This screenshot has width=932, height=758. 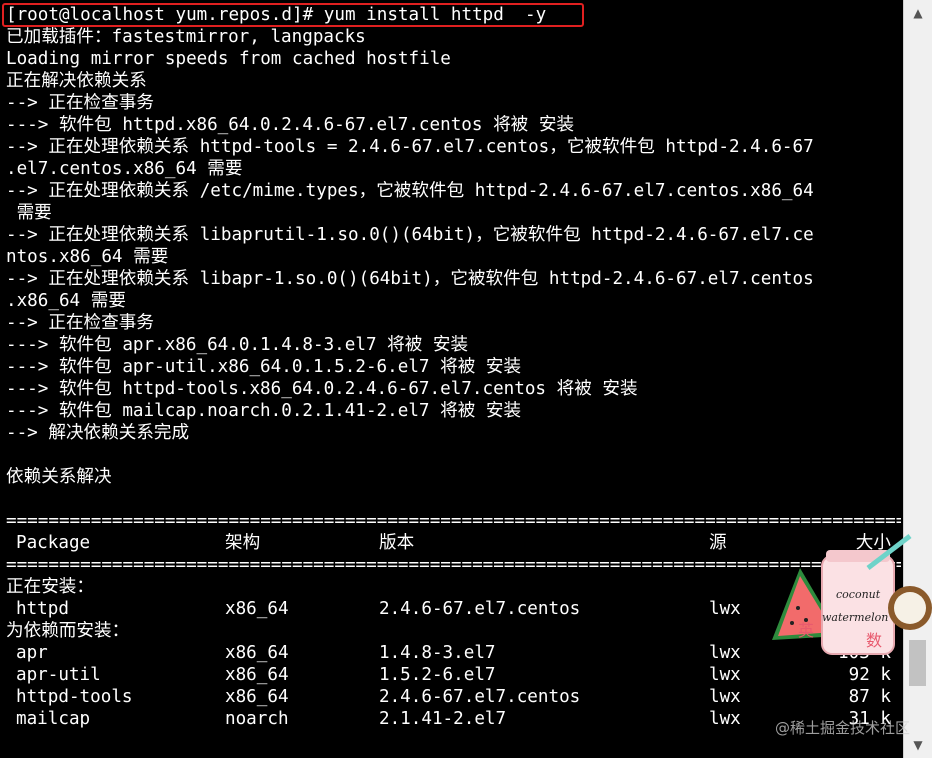 What do you see at coordinates (718, 543) in the screenshot?
I see `header-repo: 源` at bounding box center [718, 543].